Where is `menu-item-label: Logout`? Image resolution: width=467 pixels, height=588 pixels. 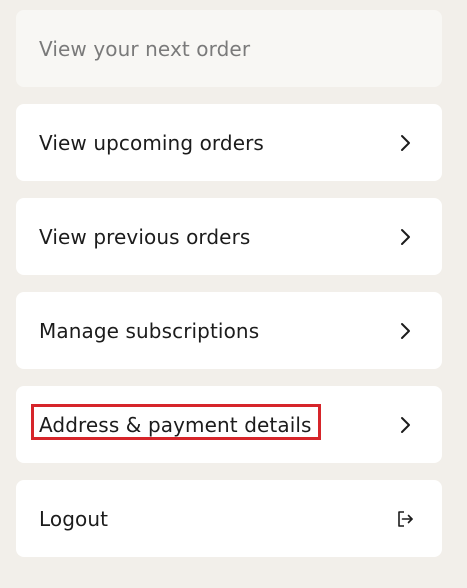 menu-item-label: Logout is located at coordinates (74, 518).